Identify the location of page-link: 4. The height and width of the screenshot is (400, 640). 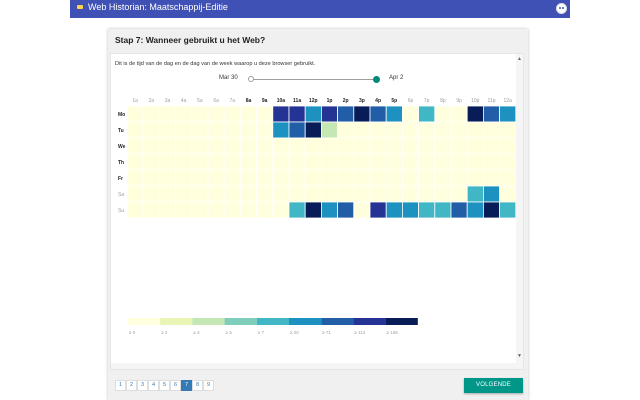
(153, 385).